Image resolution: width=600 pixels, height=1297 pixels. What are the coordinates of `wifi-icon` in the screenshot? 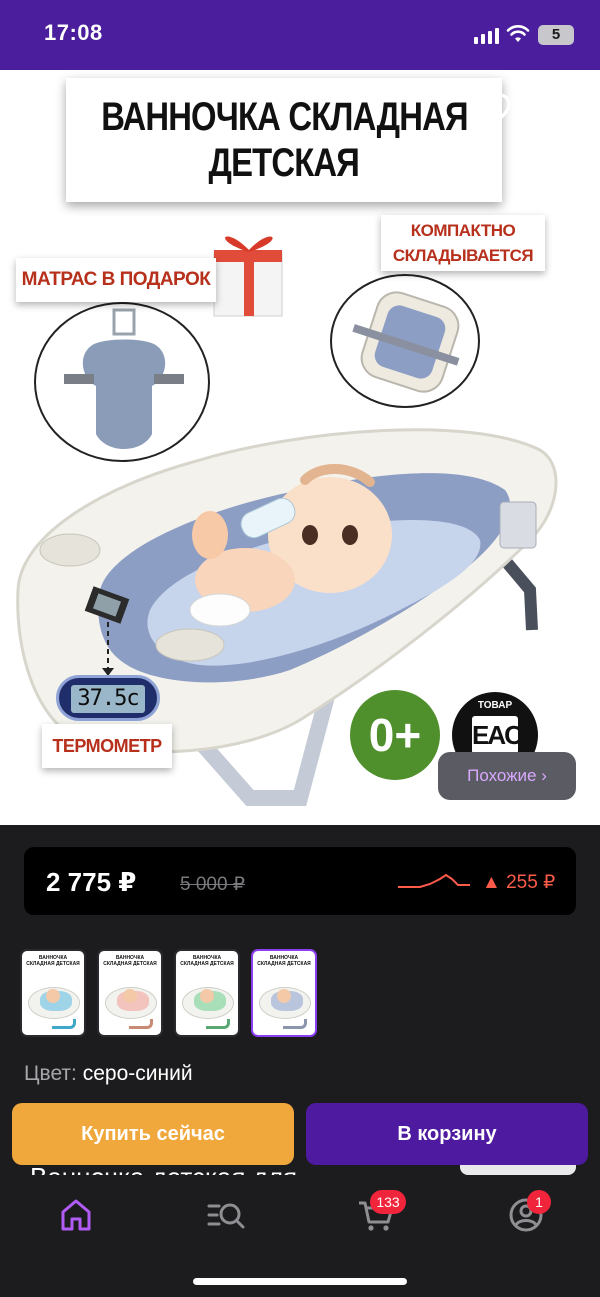 It's located at (518, 33).